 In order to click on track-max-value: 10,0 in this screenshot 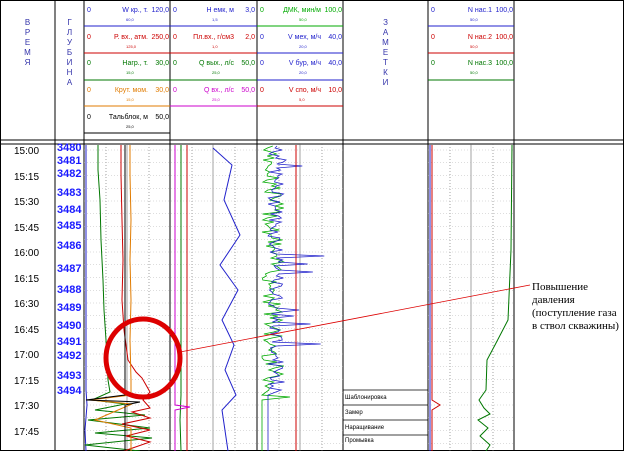, I will do `click(335, 91)`.